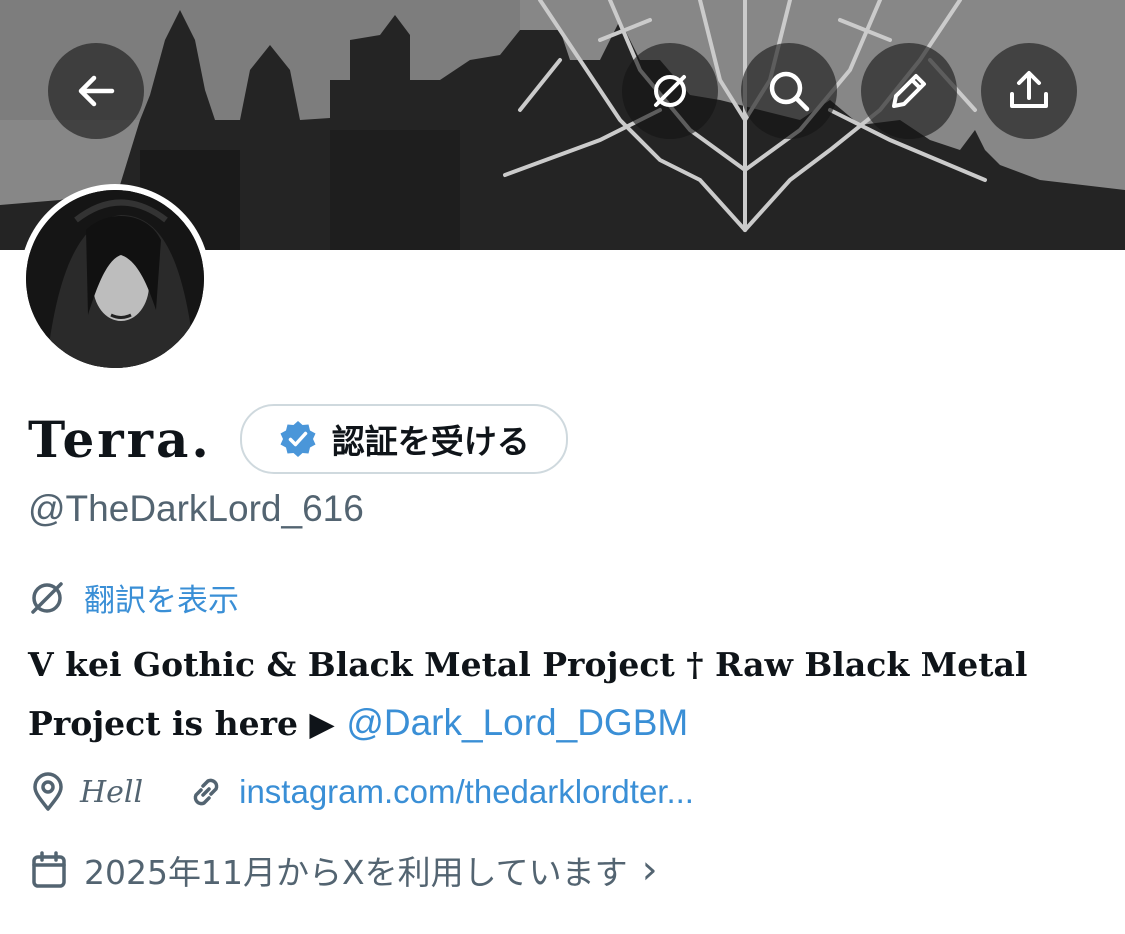 This screenshot has width=1125, height=934. I want to click on joined-date-text: 2025年11月からXを利用しています, so click(356, 872).